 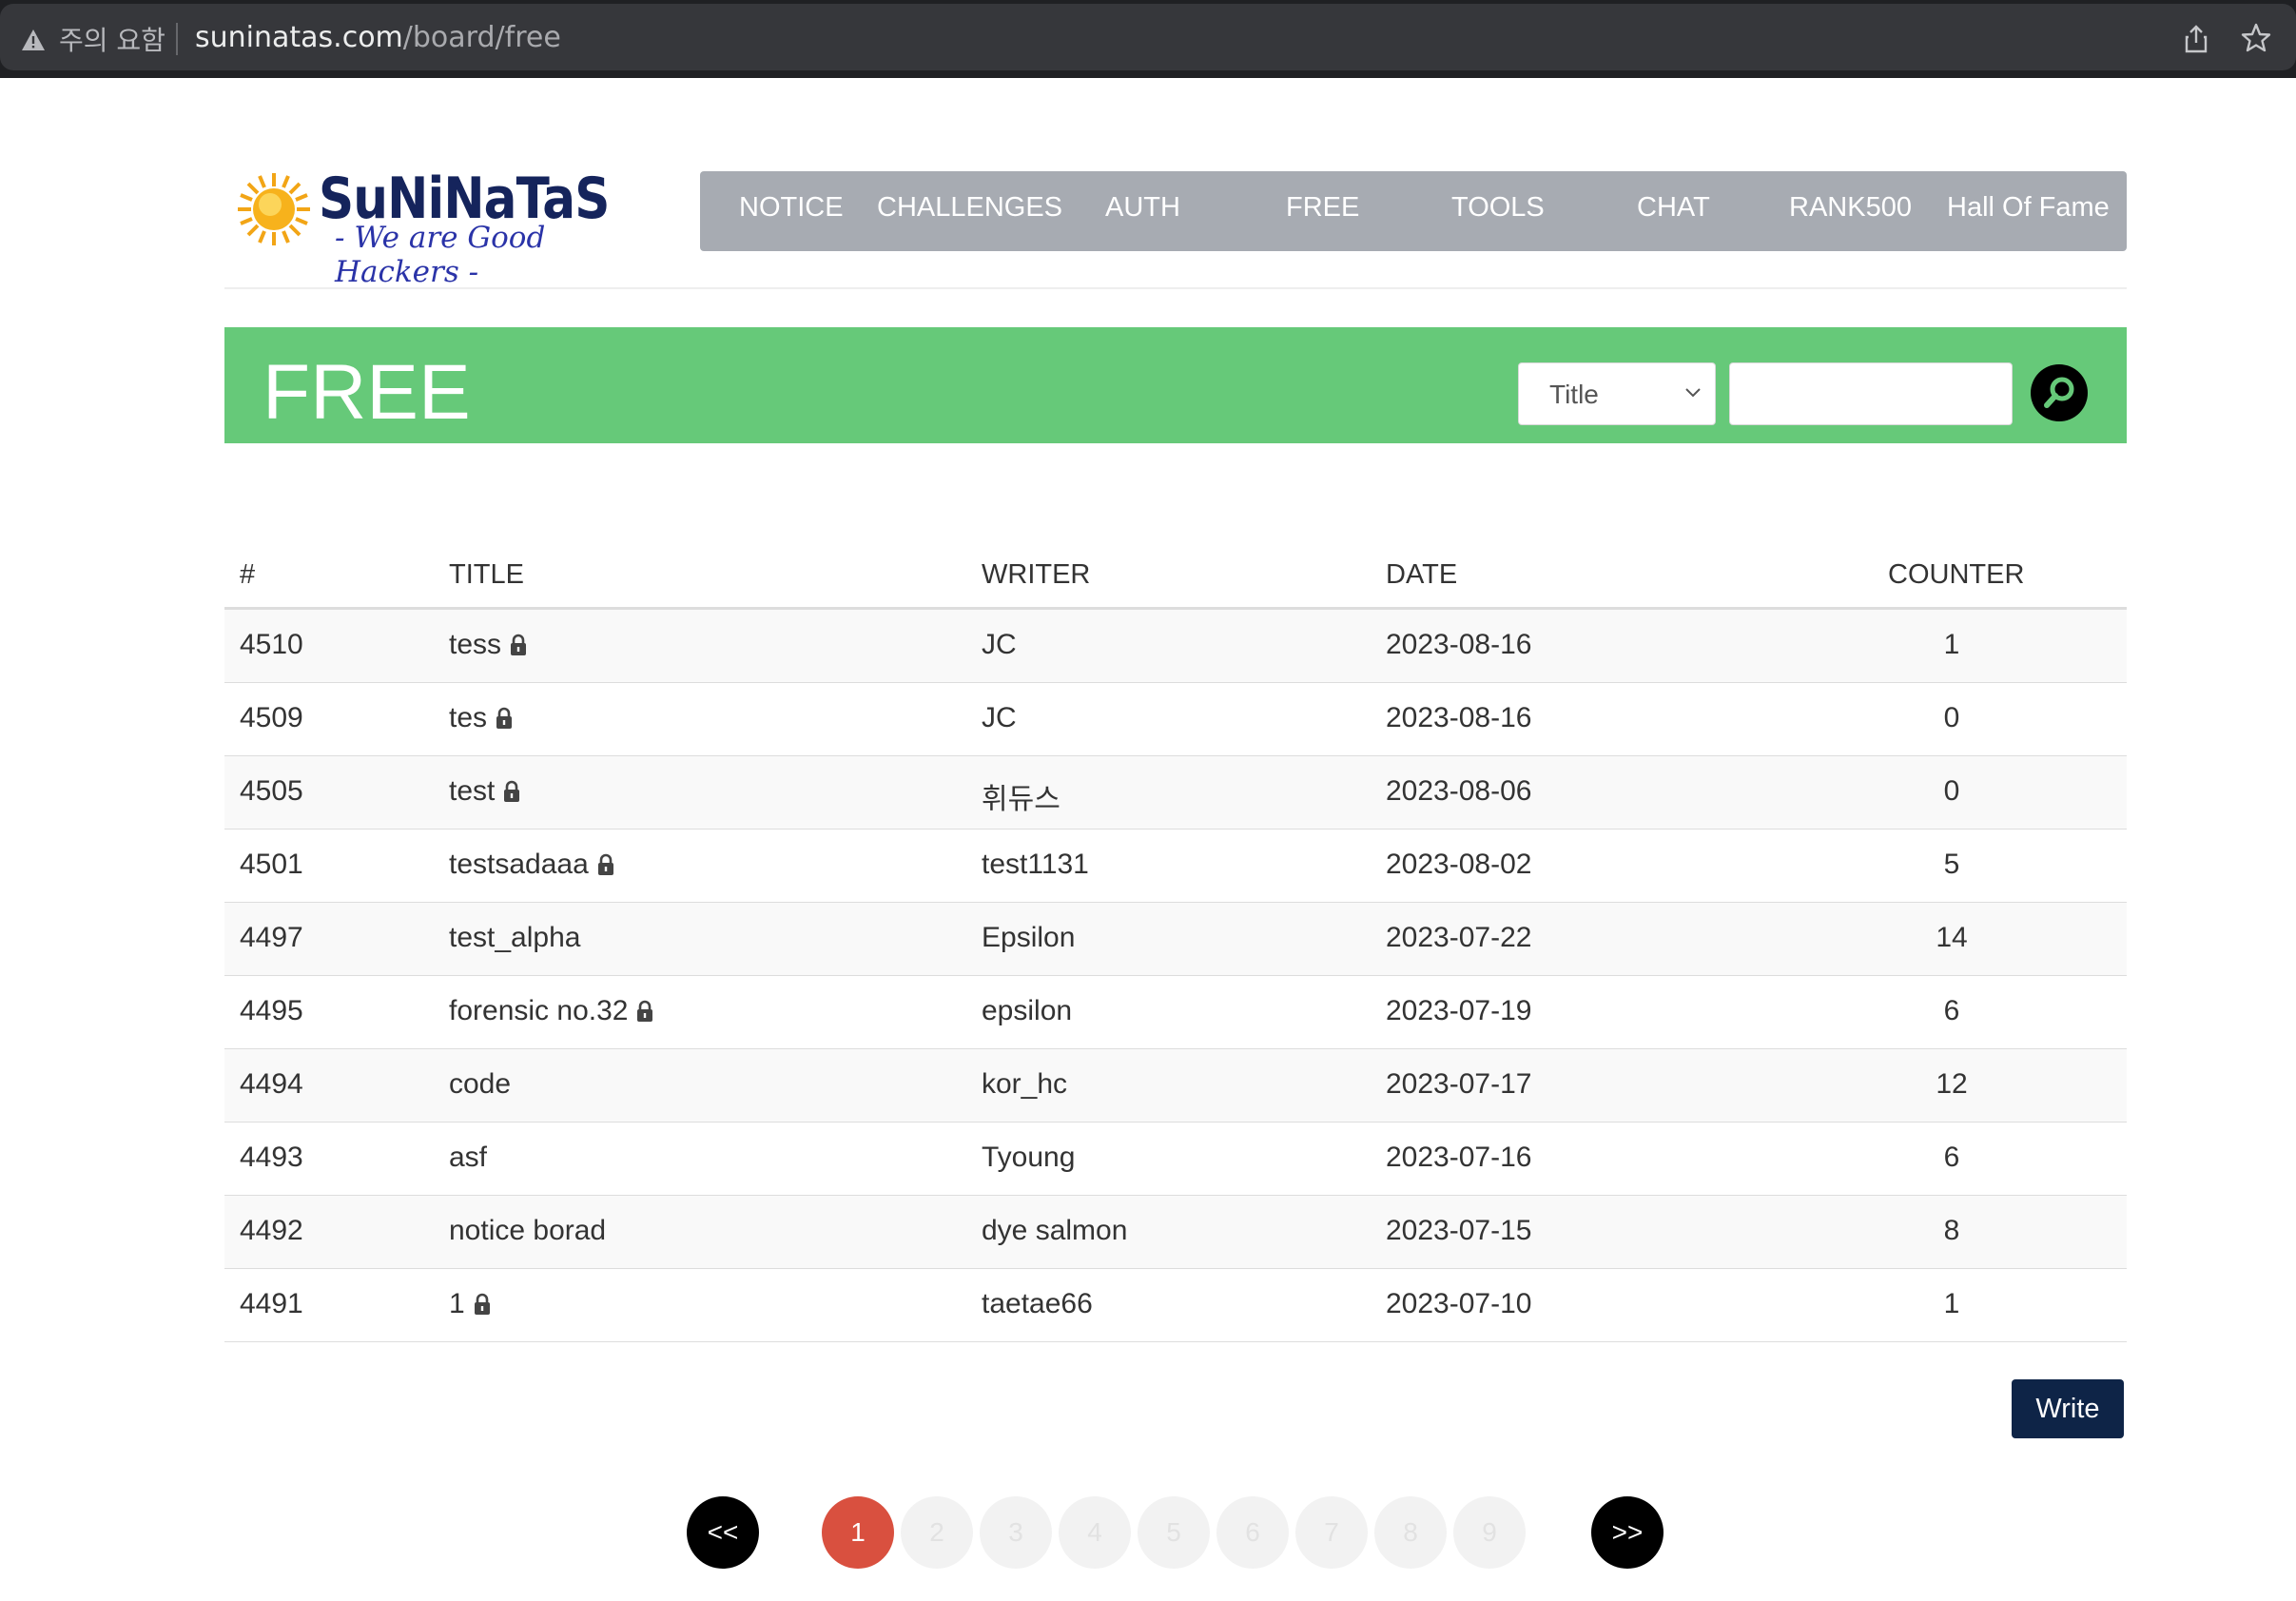 I want to click on table-row: 4509 tes JC 2023-08-16 0, so click(x=1175, y=719).